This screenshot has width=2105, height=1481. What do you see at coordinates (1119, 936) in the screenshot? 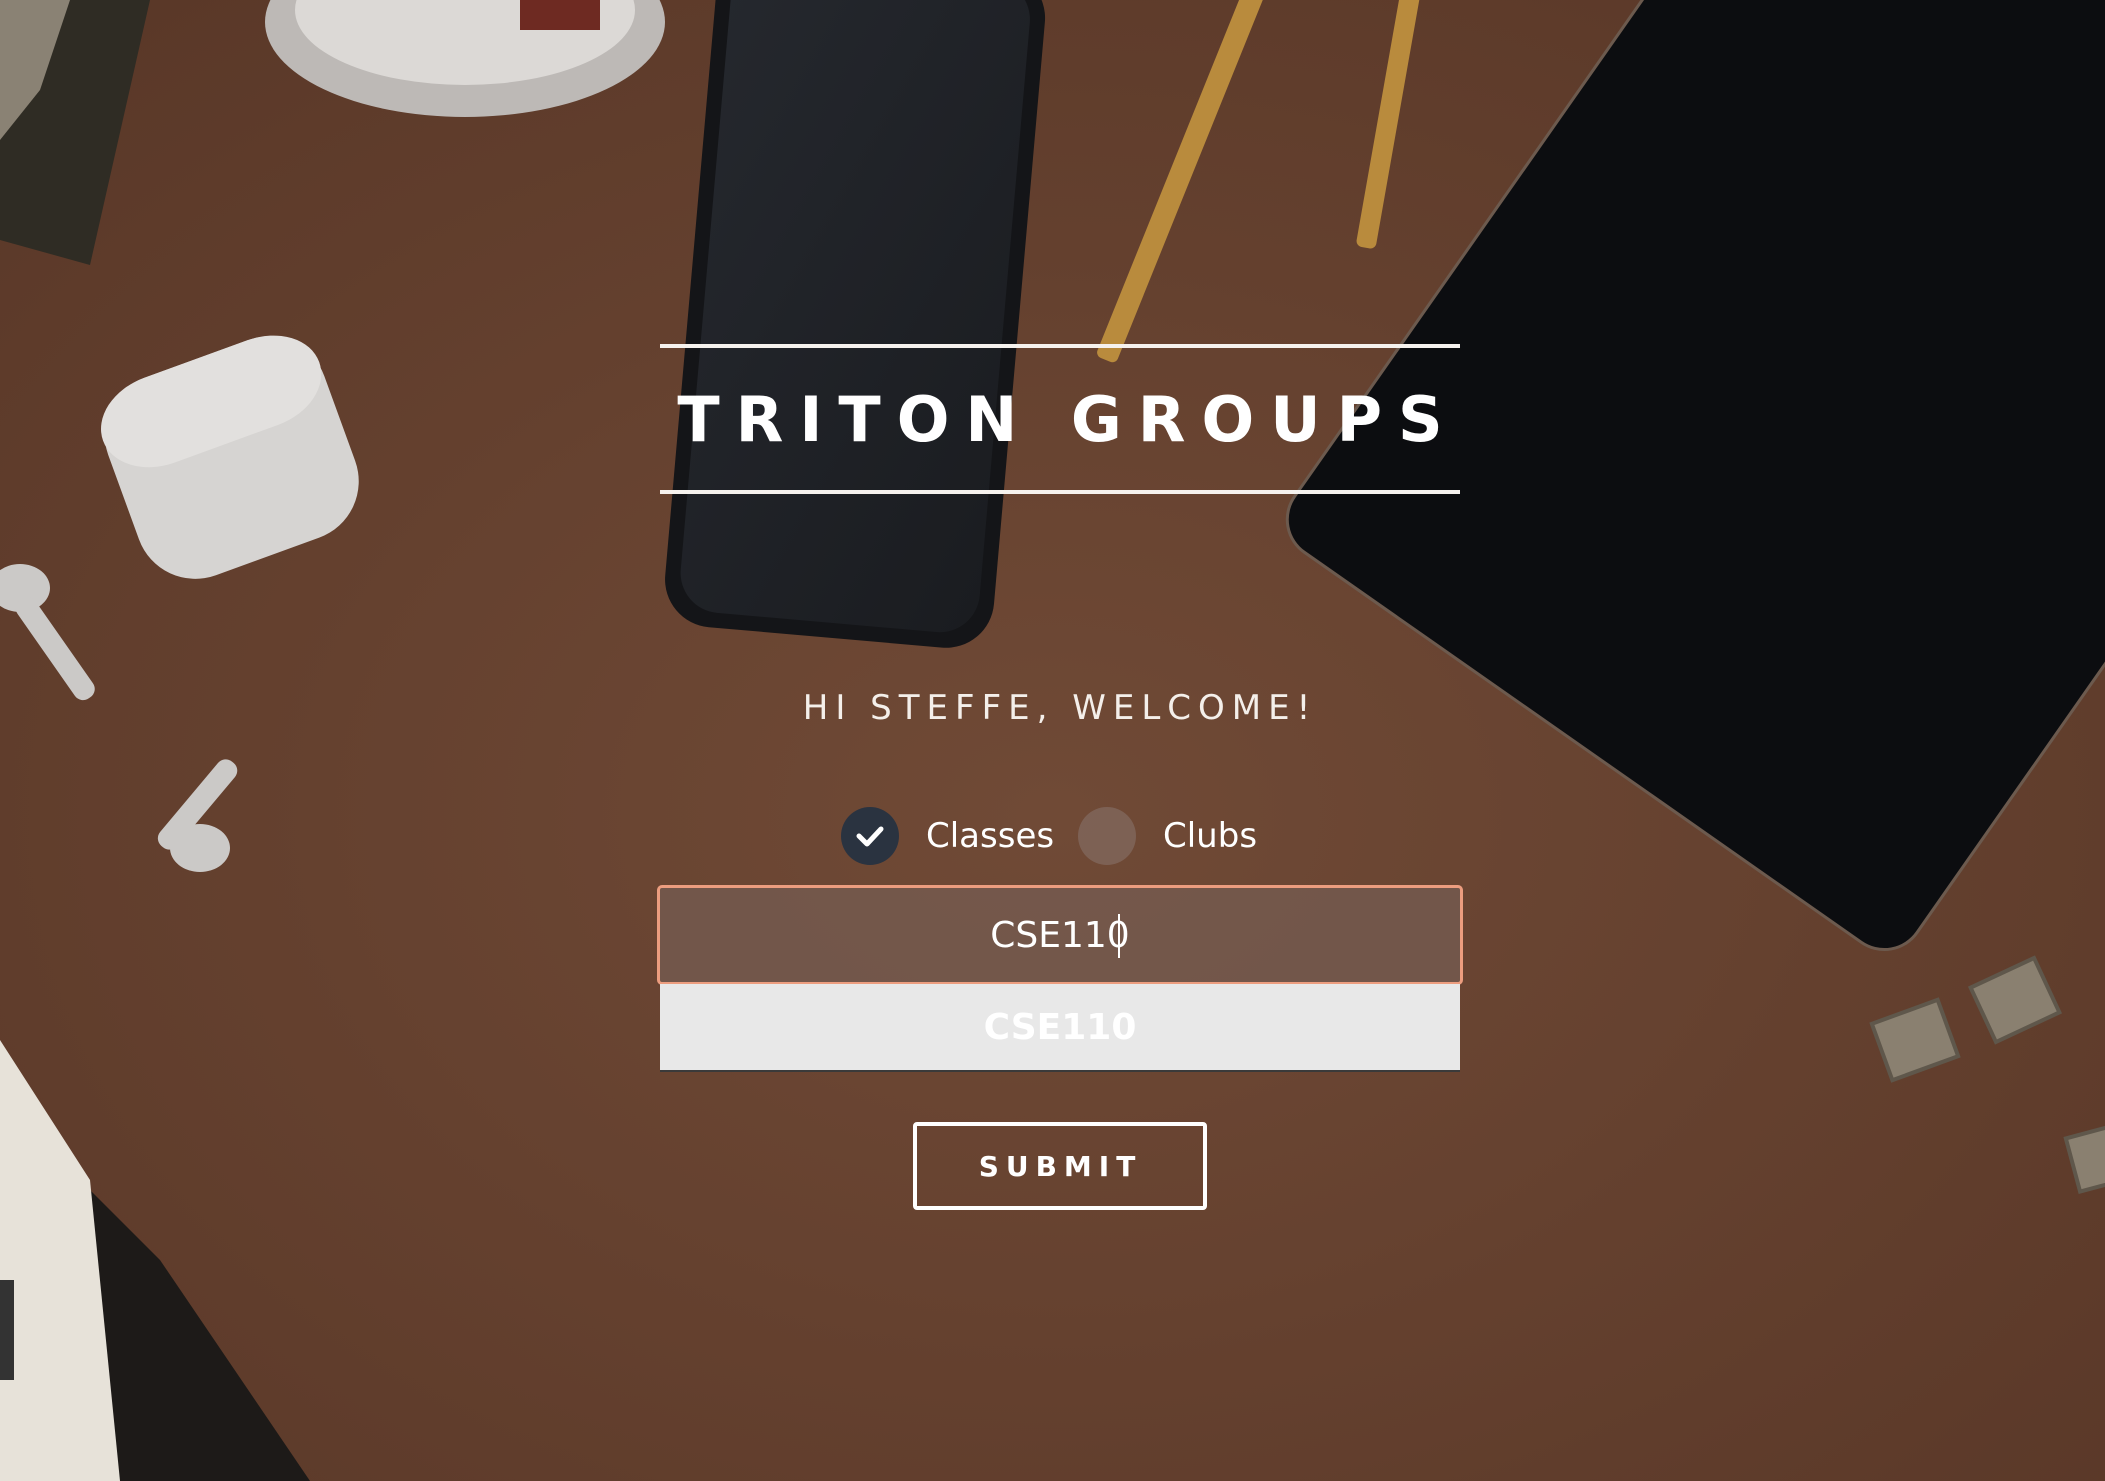
I see `text-cursor` at bounding box center [1119, 936].